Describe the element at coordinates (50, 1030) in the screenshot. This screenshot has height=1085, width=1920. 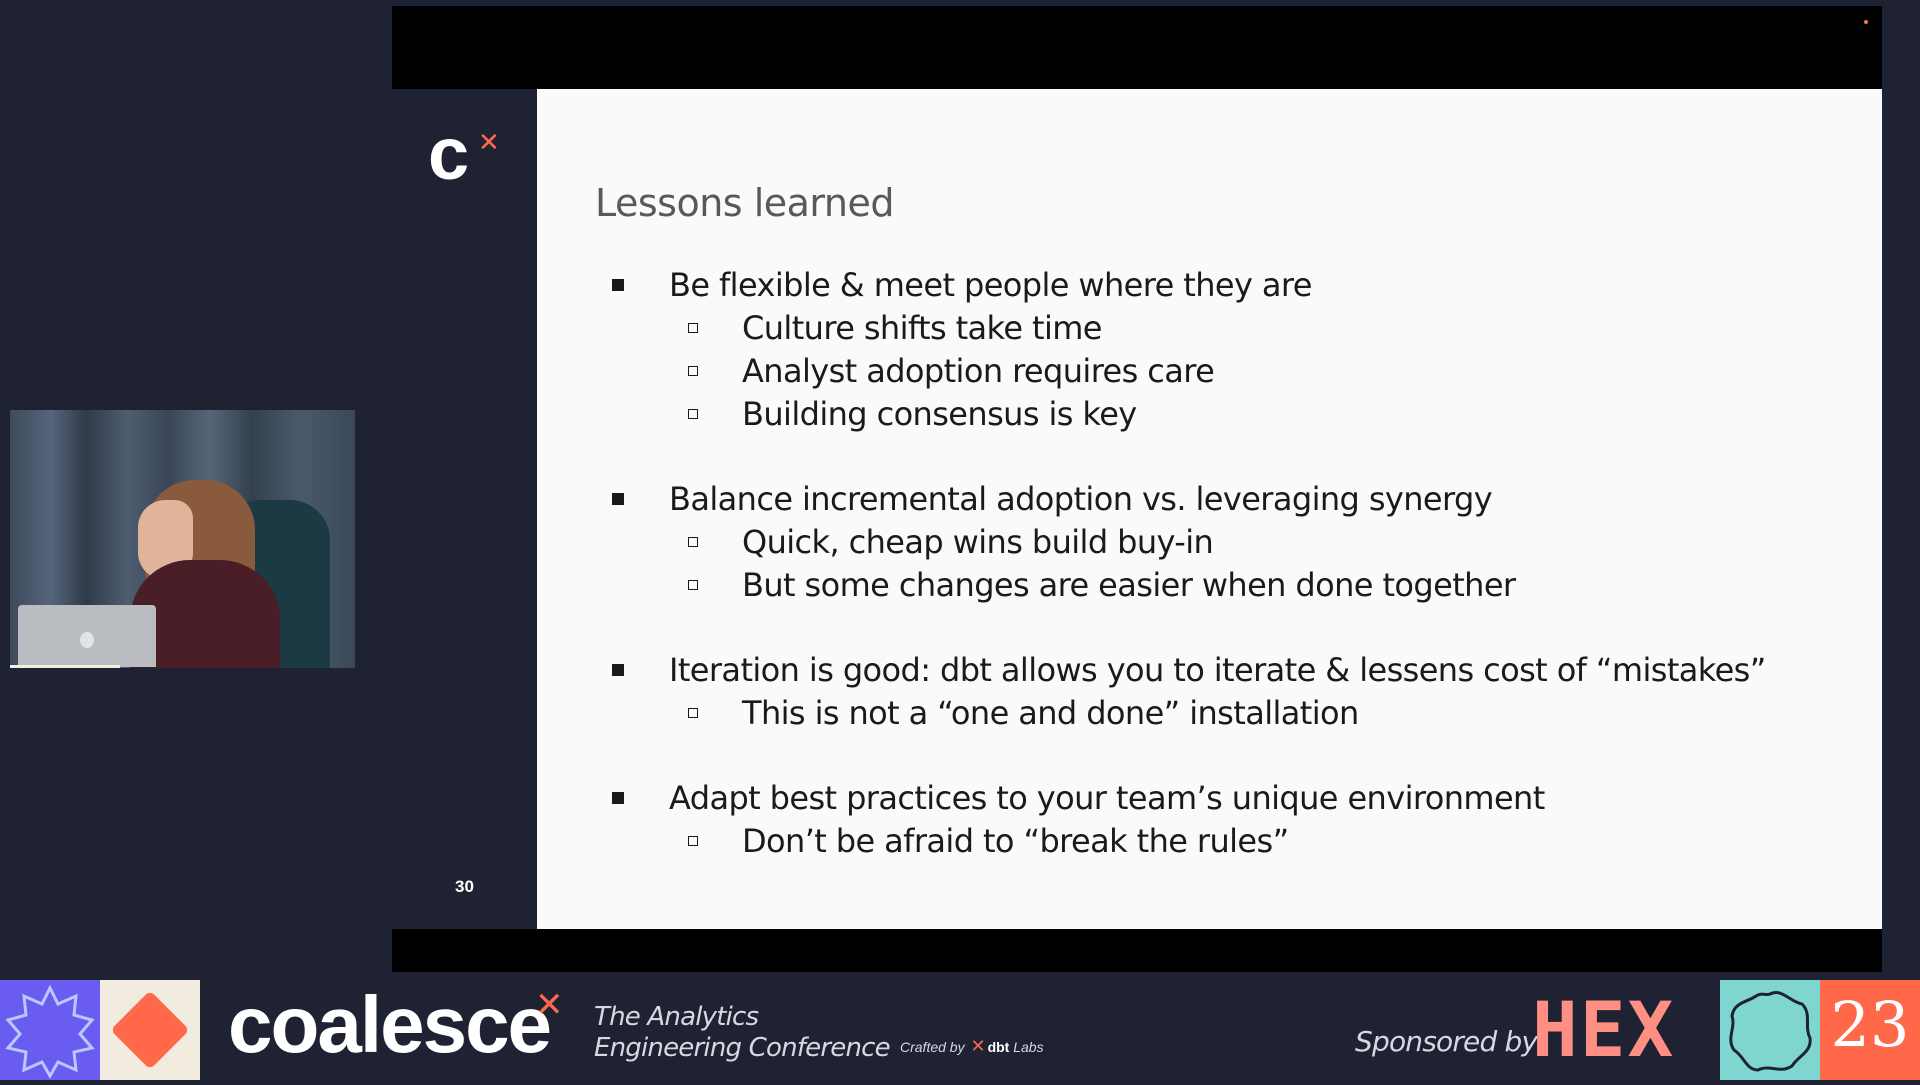
I see `star-badge-icon` at that location.